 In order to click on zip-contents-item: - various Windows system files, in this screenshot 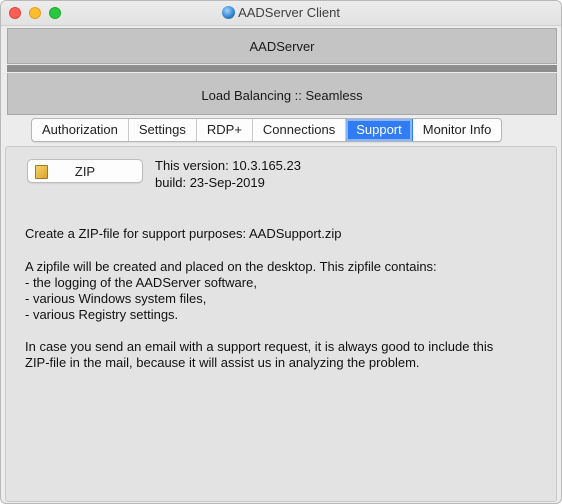, I will do `click(116, 298)`.